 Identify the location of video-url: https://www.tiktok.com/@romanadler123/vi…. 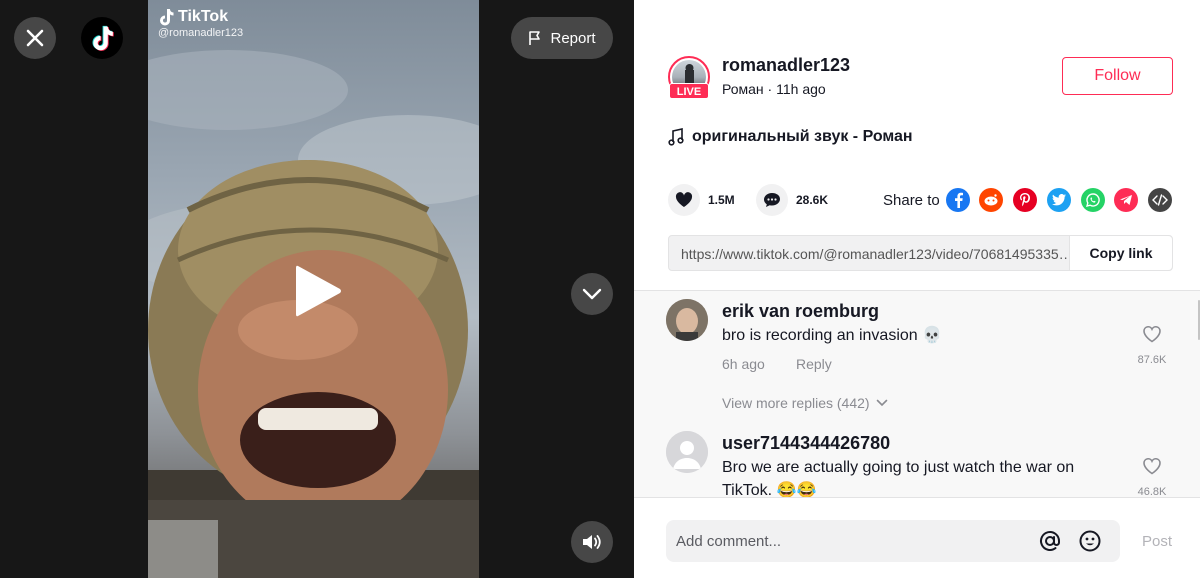
(877, 254).